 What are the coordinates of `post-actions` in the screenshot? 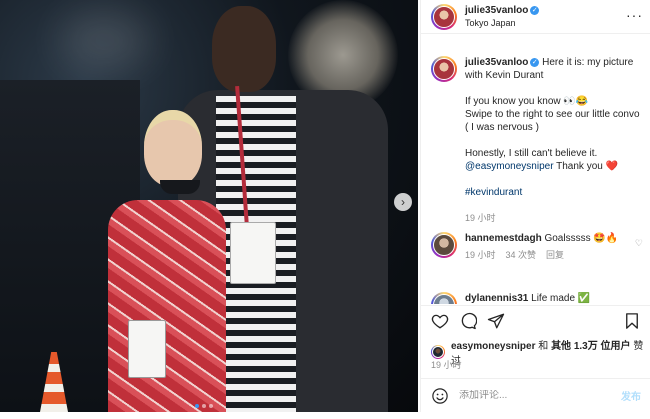 It's located at (535, 320).